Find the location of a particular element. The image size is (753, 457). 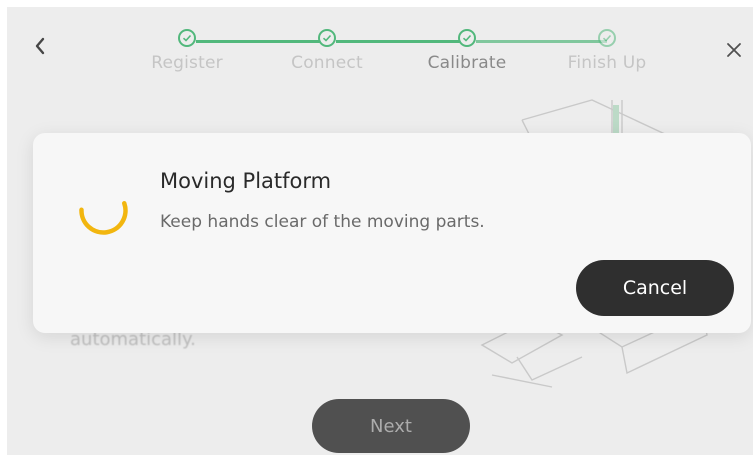

dialog-title: Moving Platform is located at coordinates (246, 181).